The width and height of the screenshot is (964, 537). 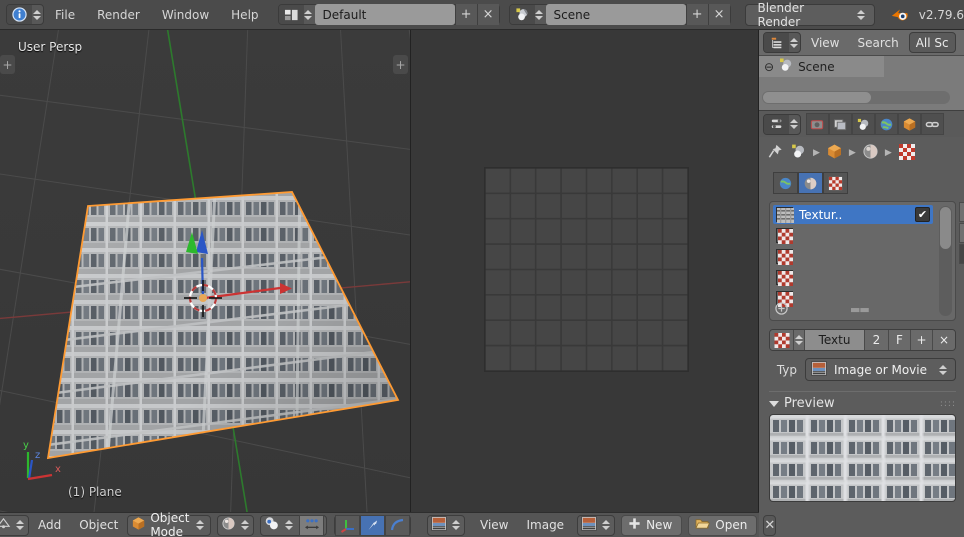 What do you see at coordinates (861, 83) in the screenshot?
I see `outliner-tree: ⊖ Scene` at bounding box center [861, 83].